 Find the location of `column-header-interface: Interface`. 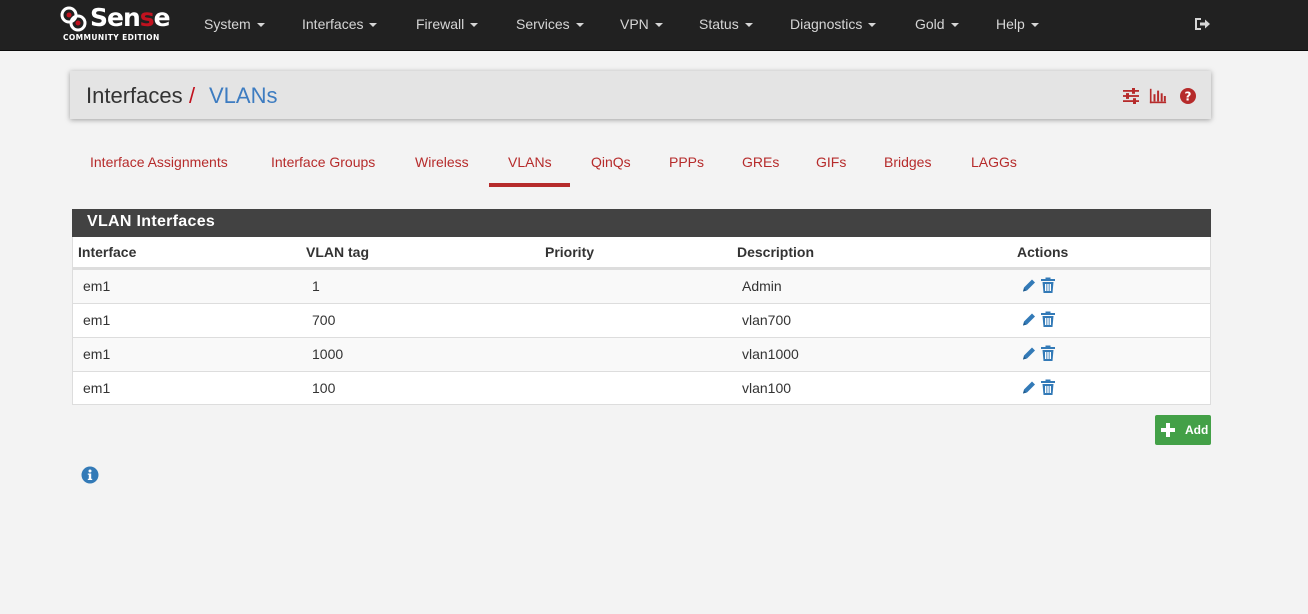

column-header-interface: Interface is located at coordinates (107, 252).